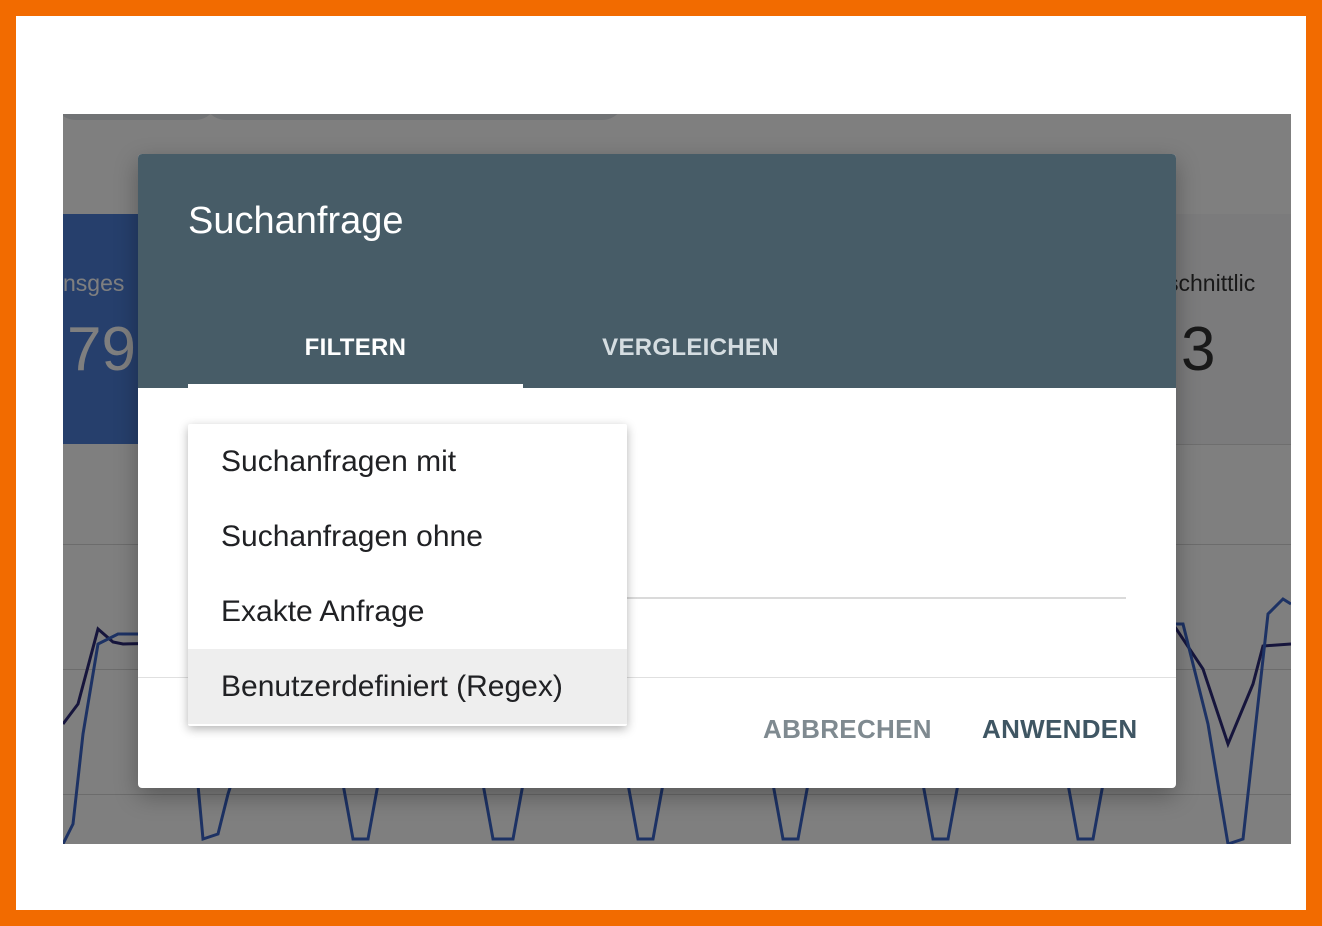  Describe the element at coordinates (852, 598) in the screenshot. I see `filter-value-input` at that location.